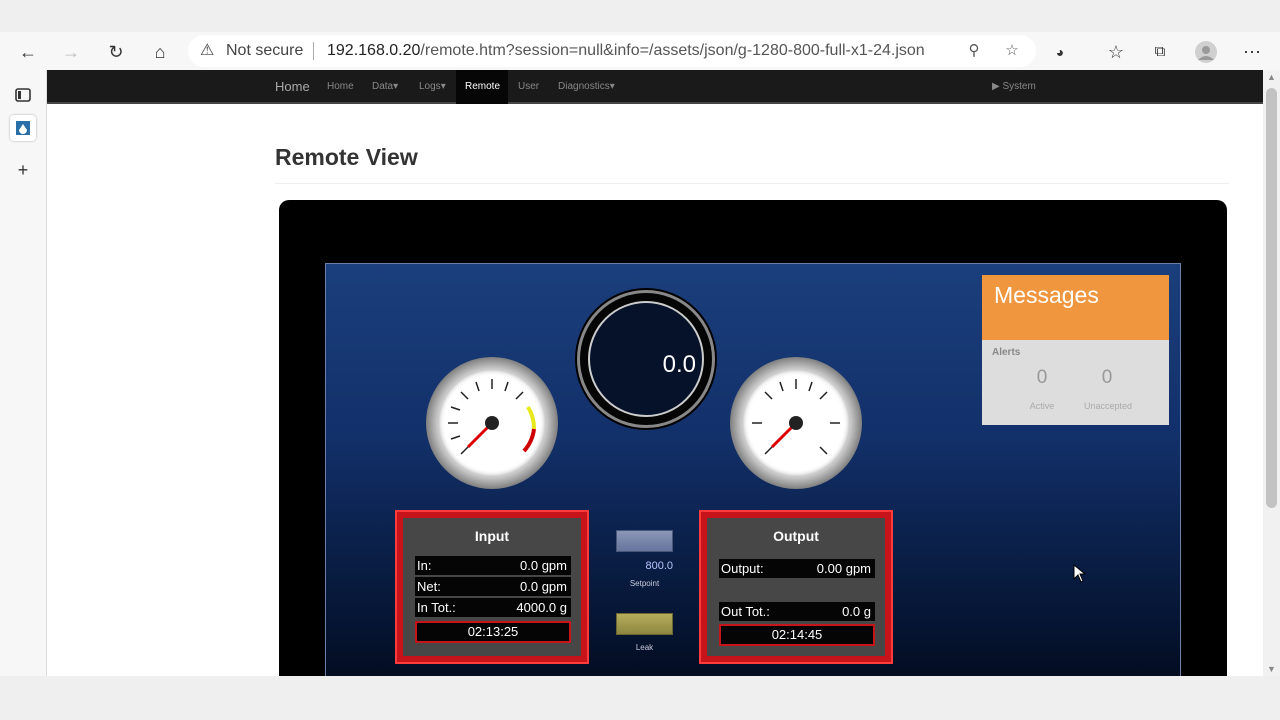  I want to click on nav-remote-label: Remote, so click(483, 86).